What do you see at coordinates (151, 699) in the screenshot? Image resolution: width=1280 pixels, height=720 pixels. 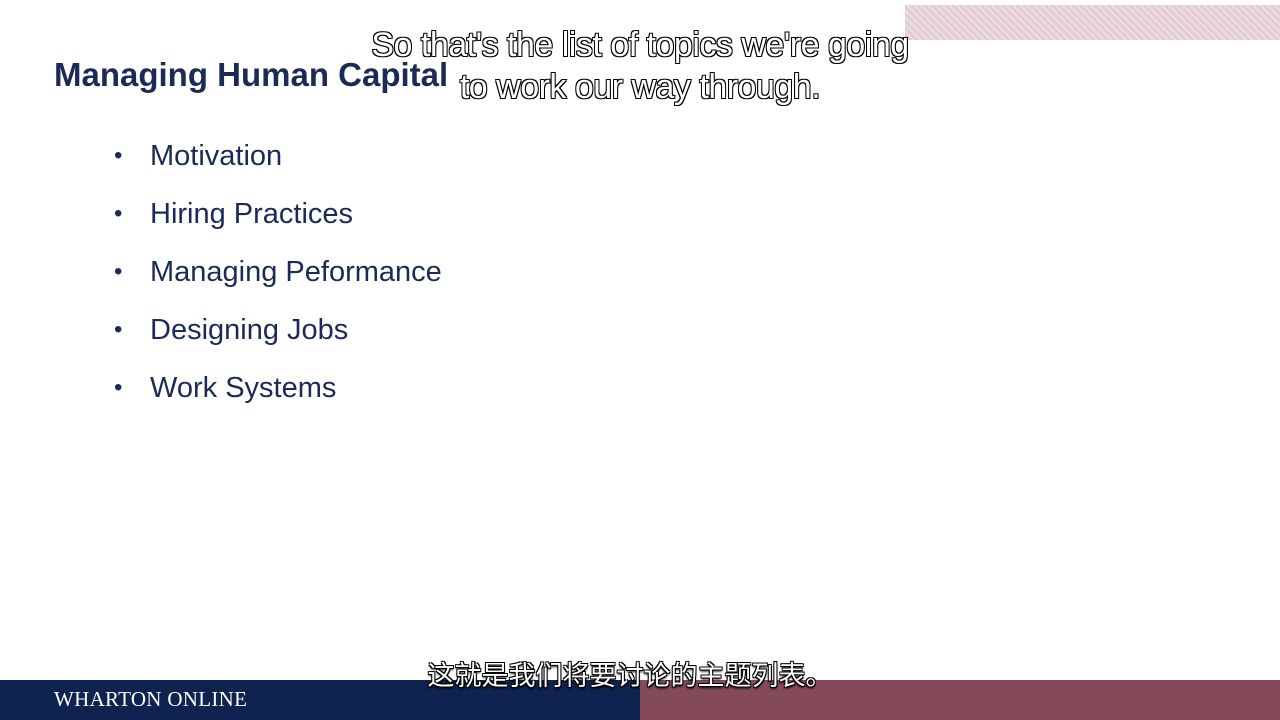 I see `brand-wordmark: WHARTON ONLINE` at bounding box center [151, 699].